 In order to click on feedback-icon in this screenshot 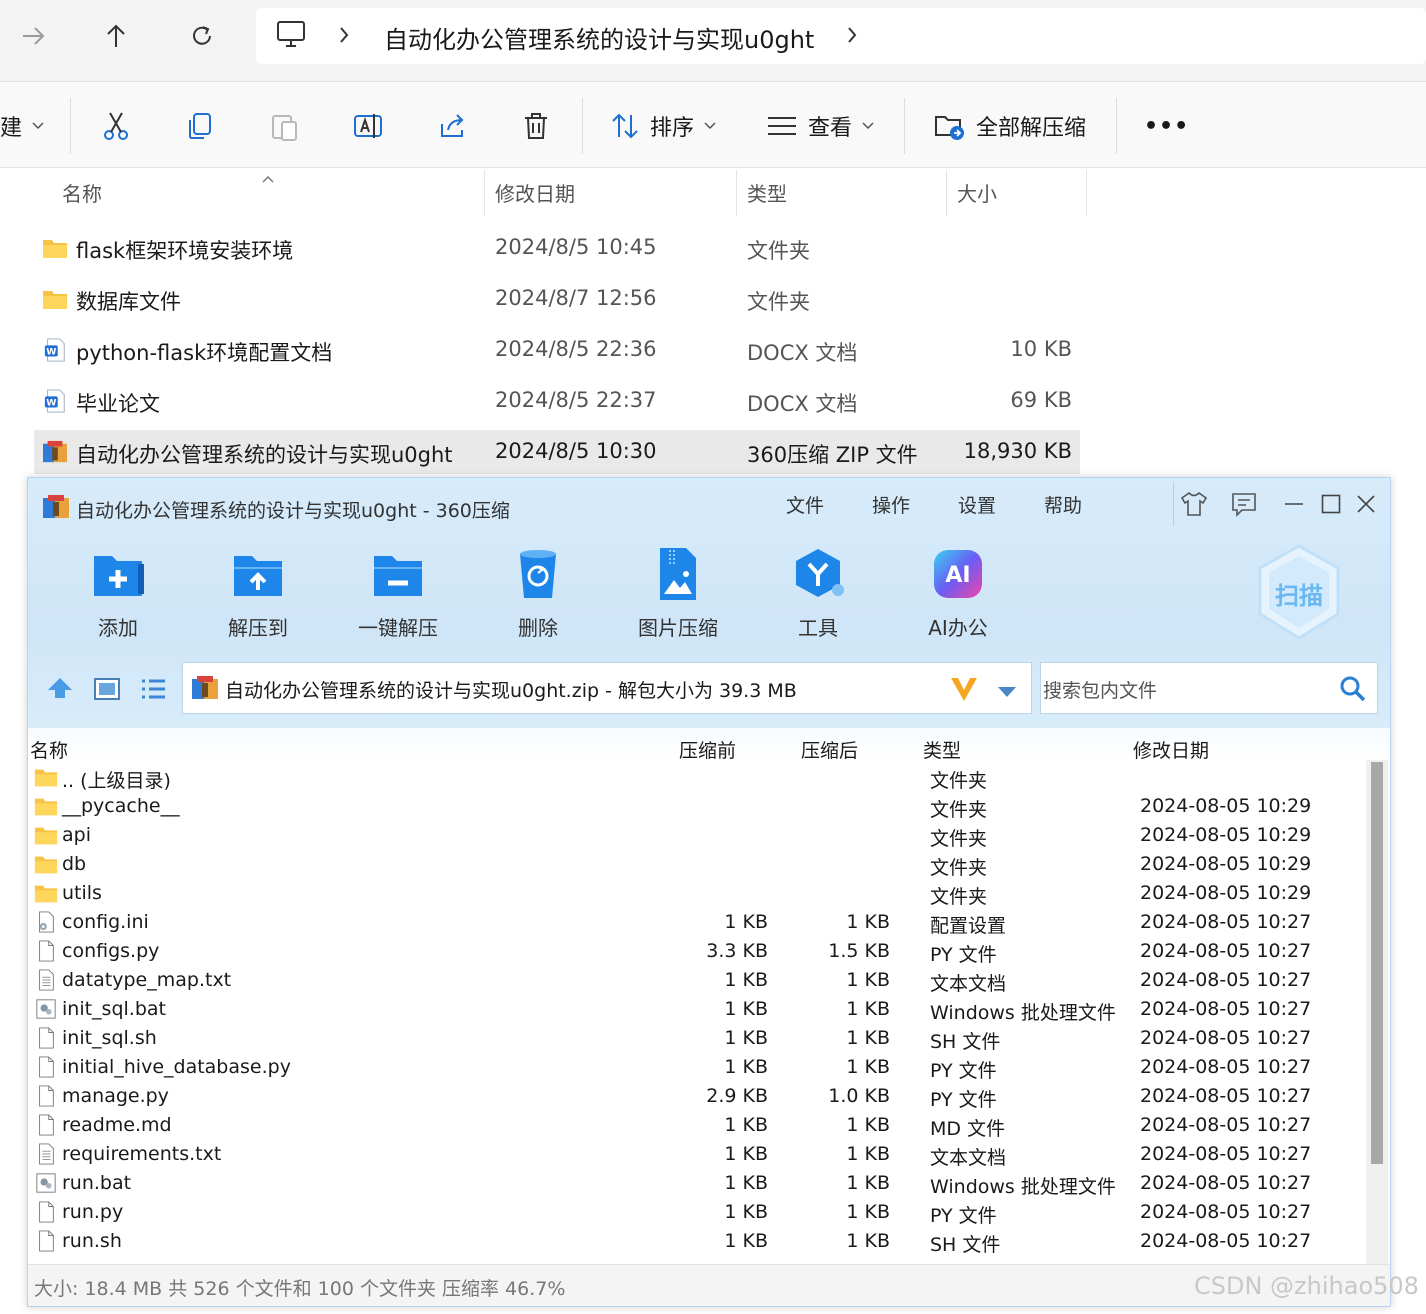, I will do `click(1244, 504)`.